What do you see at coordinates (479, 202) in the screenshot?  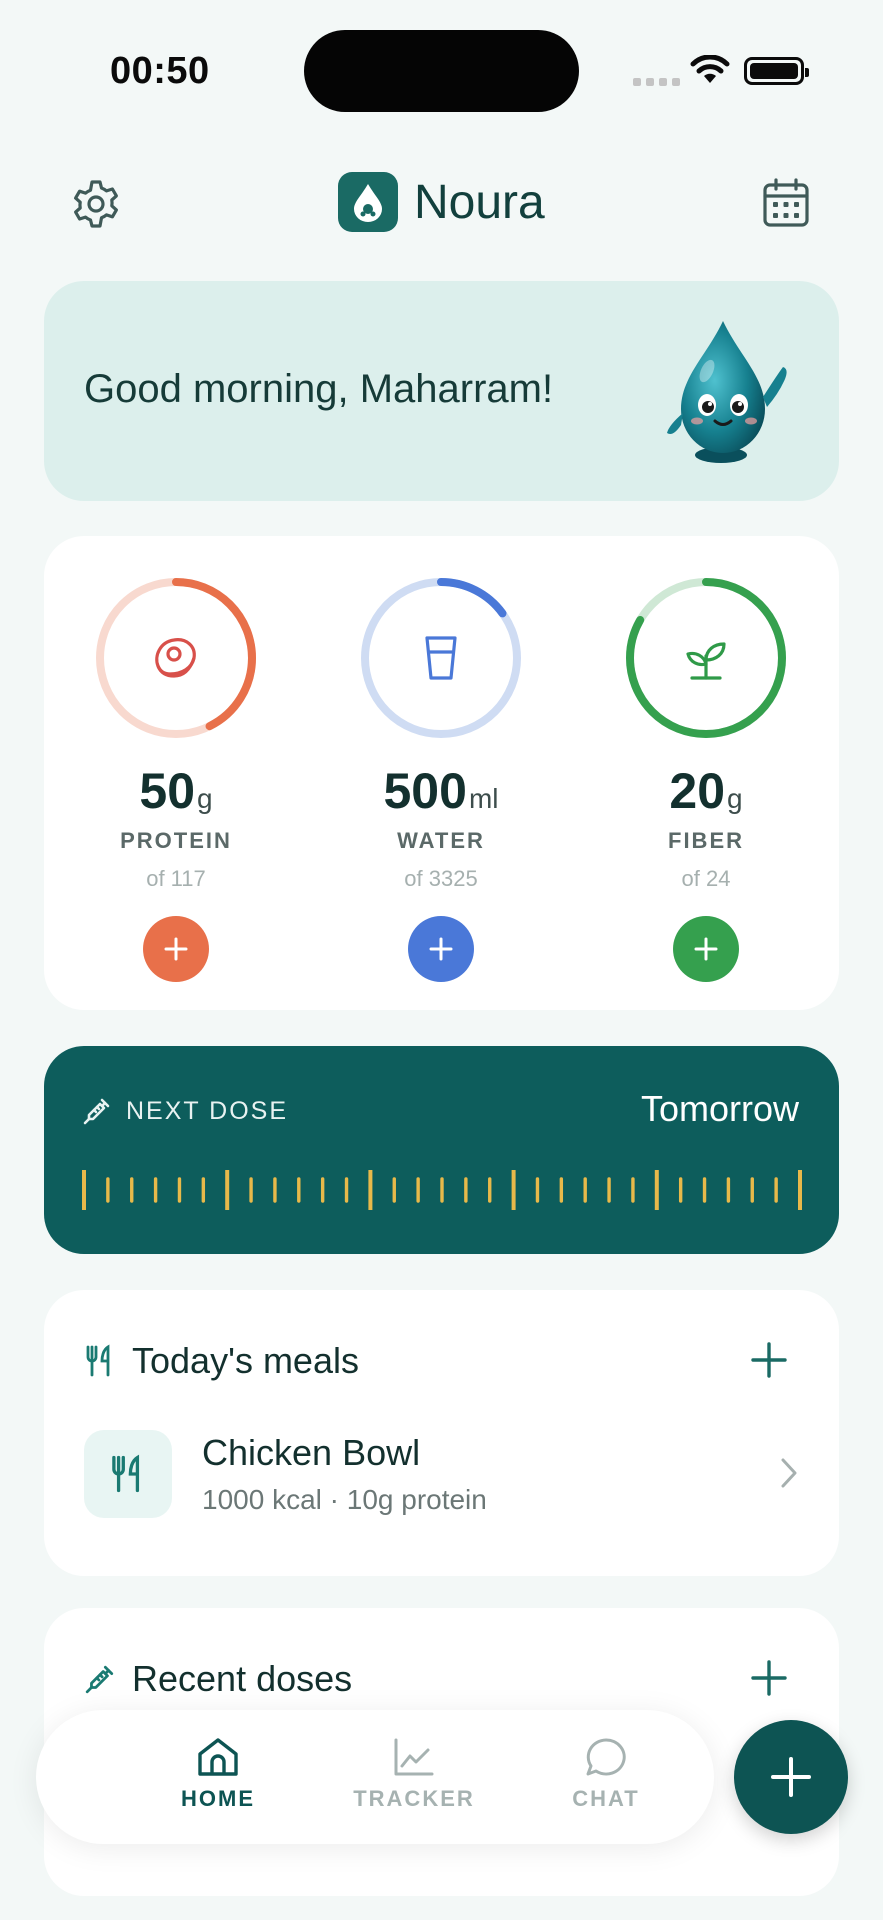 I see `app-name: Noura` at bounding box center [479, 202].